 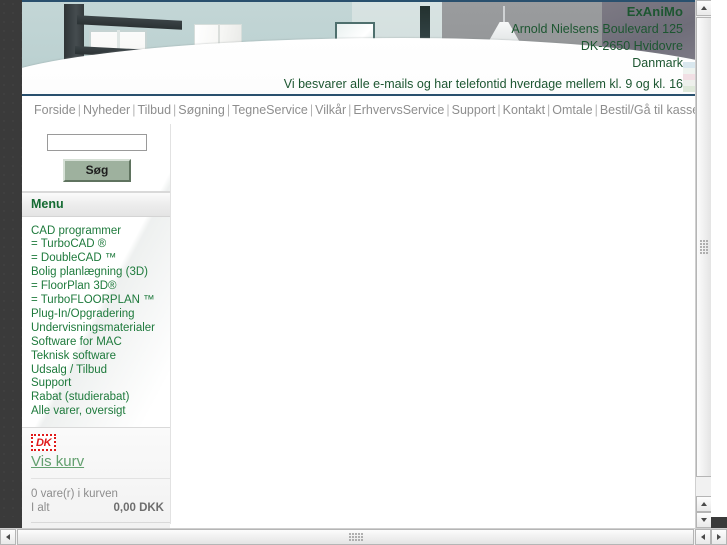 What do you see at coordinates (97, 170) in the screenshot?
I see `search-button: Søg` at bounding box center [97, 170].